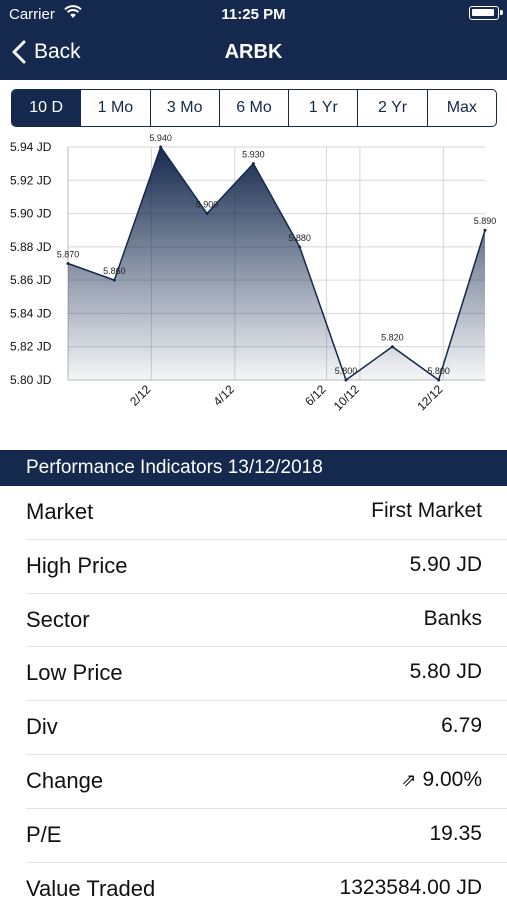 The height and width of the screenshot is (900, 507). Describe the element at coordinates (185, 108) in the screenshot. I see `range-option-3mo: 3 Mo` at that location.